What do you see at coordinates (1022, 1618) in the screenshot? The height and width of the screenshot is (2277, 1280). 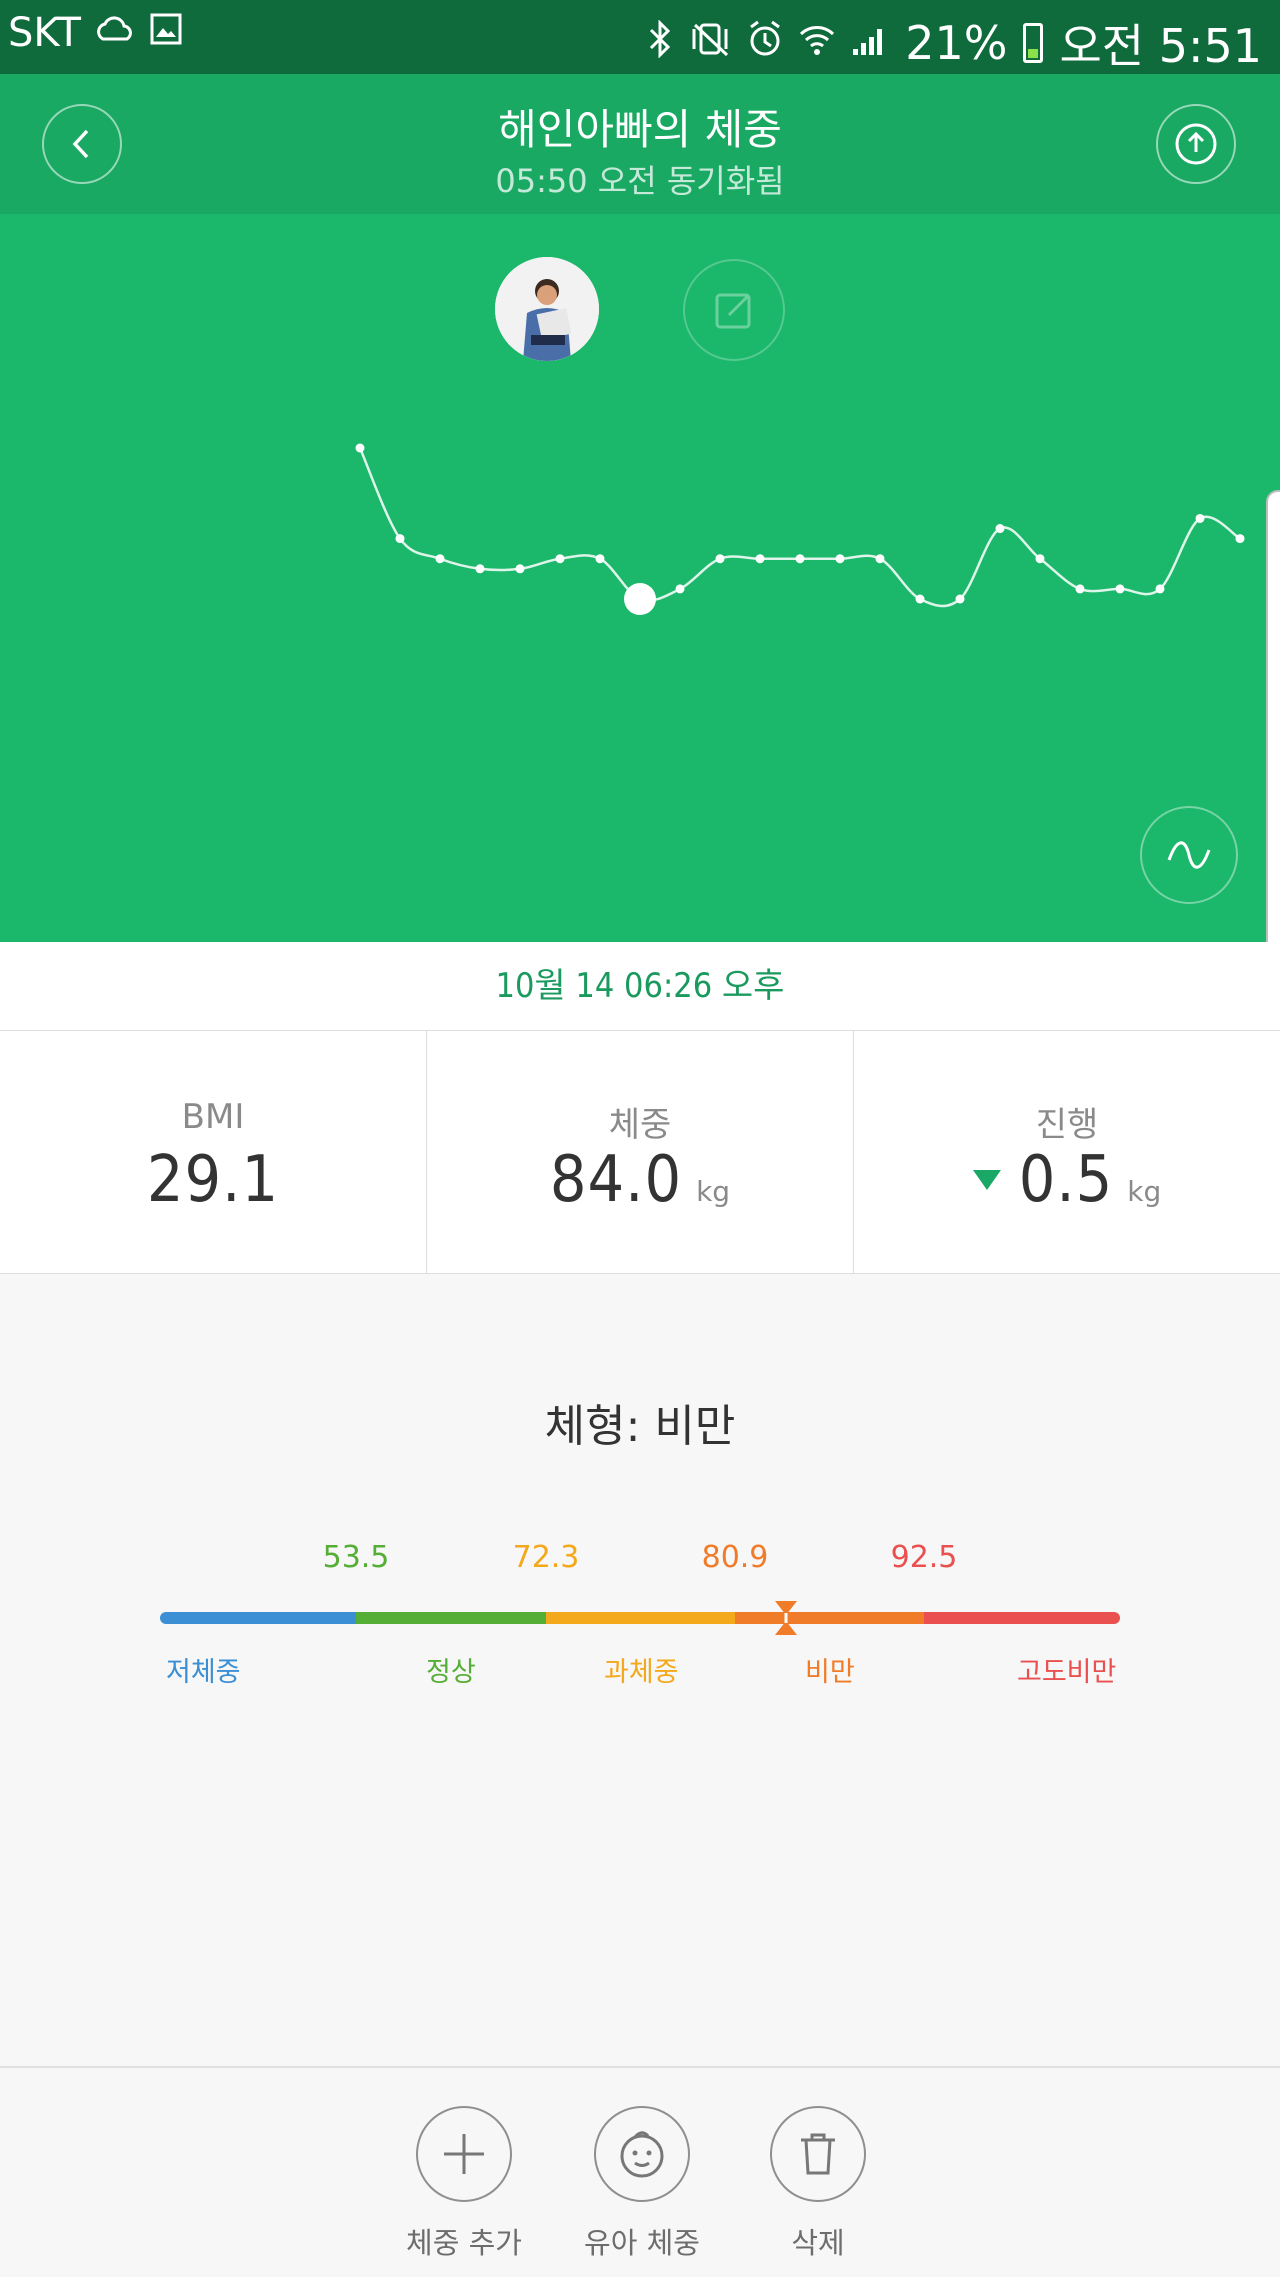 I see `scale-segment-severely-obese` at bounding box center [1022, 1618].